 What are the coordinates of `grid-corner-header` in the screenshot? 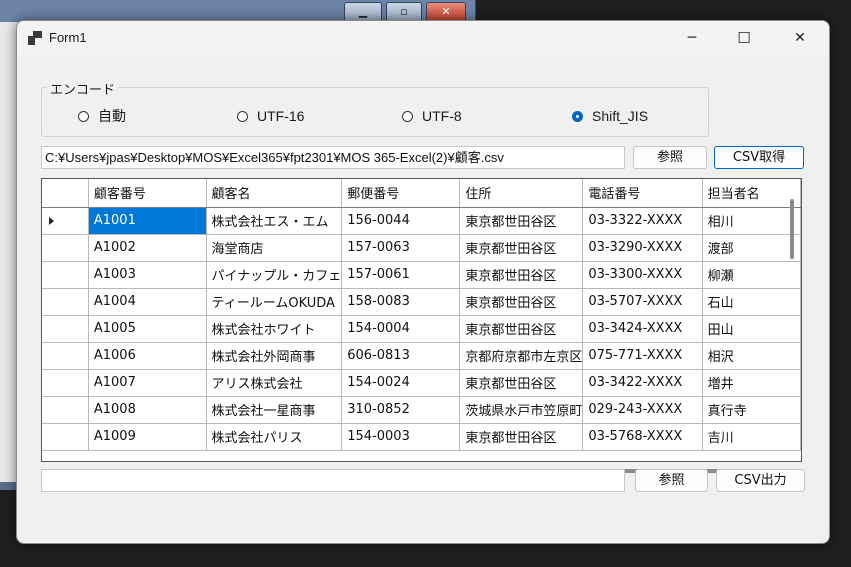 It's located at (65, 193).